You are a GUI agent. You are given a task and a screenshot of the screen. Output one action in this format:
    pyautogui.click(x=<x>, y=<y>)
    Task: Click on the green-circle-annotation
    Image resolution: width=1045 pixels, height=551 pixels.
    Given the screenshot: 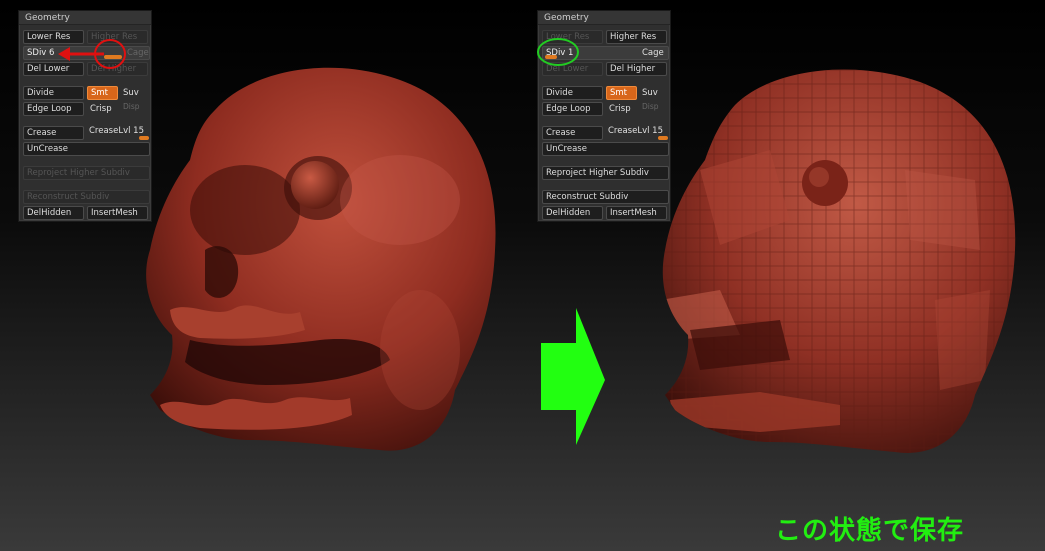 What is the action you would take?
    pyautogui.click(x=558, y=52)
    